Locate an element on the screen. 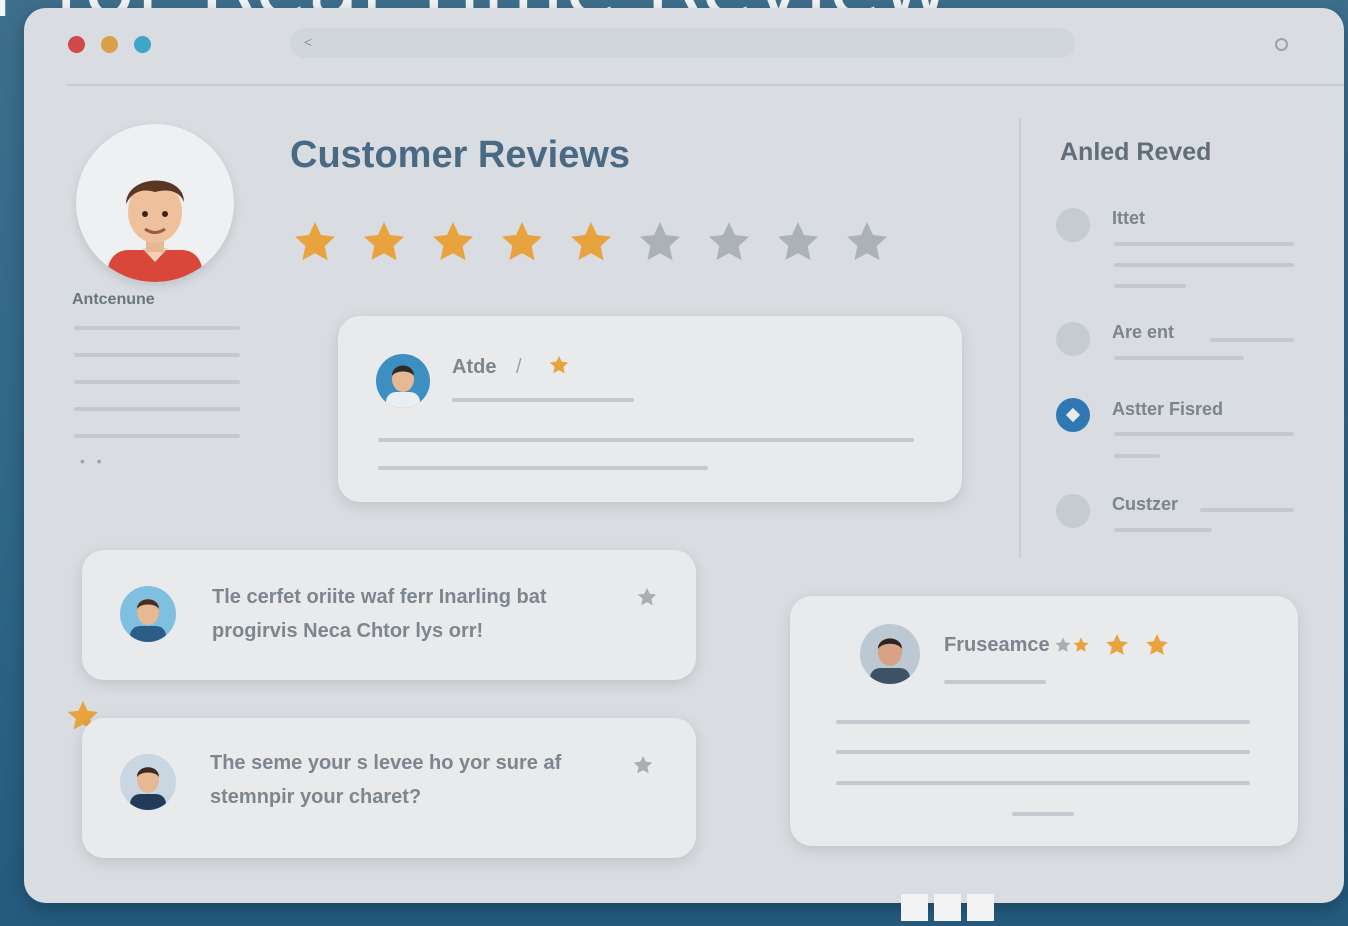 The height and width of the screenshot is (926, 1348). window-controls is located at coordinates (109, 44).